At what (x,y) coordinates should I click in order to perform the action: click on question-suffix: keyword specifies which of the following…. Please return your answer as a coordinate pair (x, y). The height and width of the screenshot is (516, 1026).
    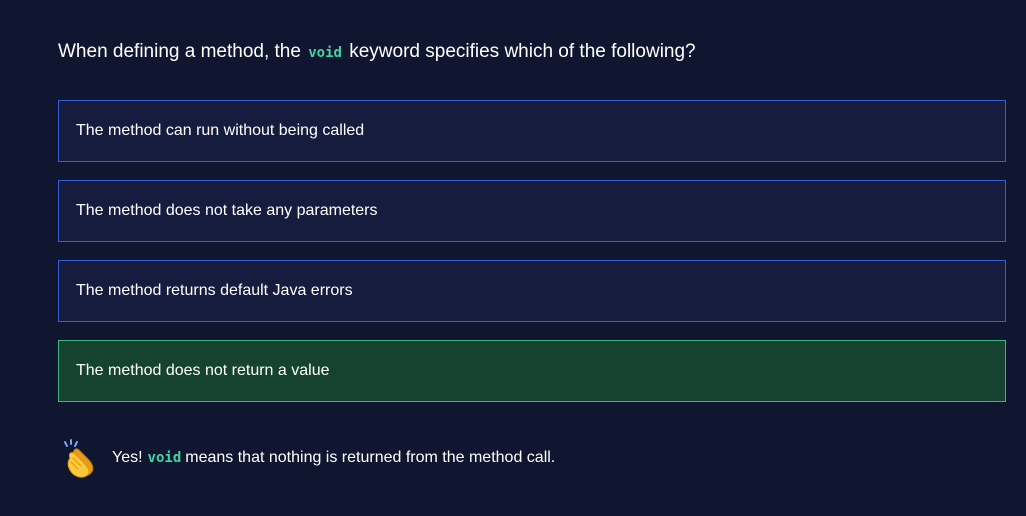
    Looking at the image, I should click on (522, 51).